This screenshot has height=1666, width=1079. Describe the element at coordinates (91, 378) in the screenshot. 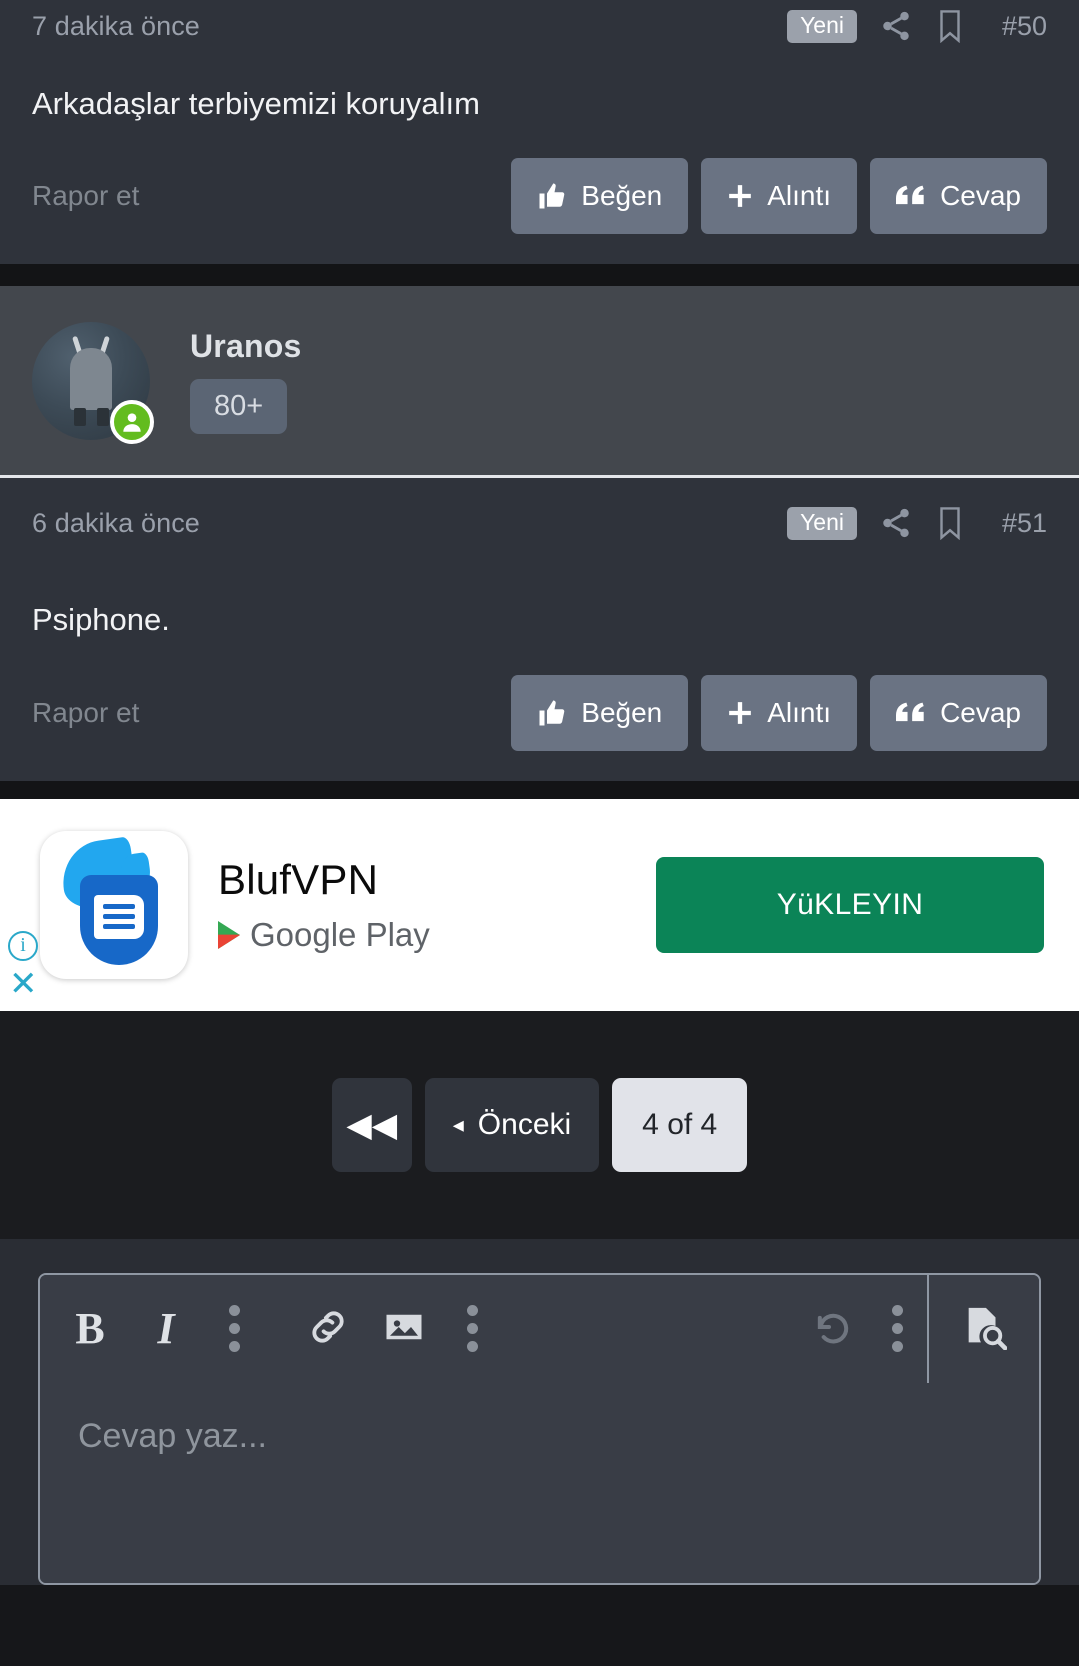

I see `avatar-figure-icon` at that location.